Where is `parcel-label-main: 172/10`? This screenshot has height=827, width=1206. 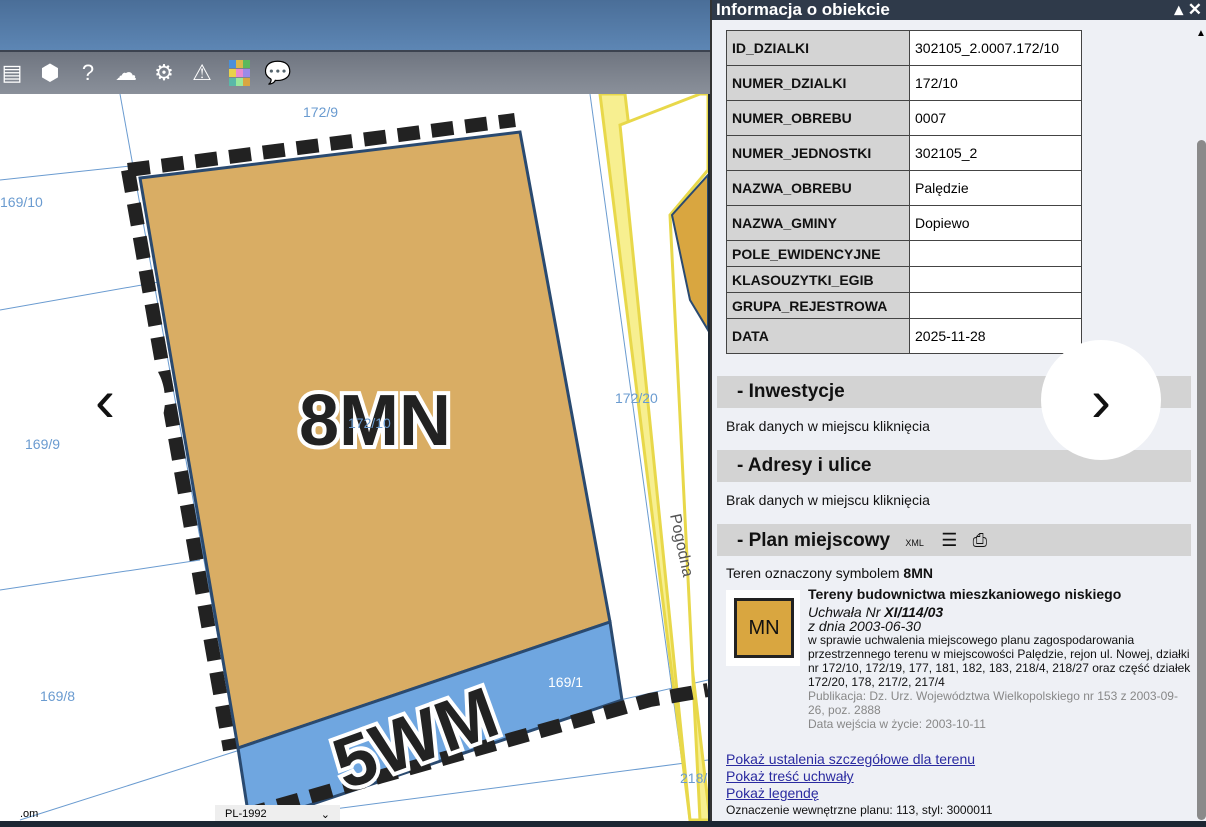
parcel-label-main: 172/10 is located at coordinates (369, 423).